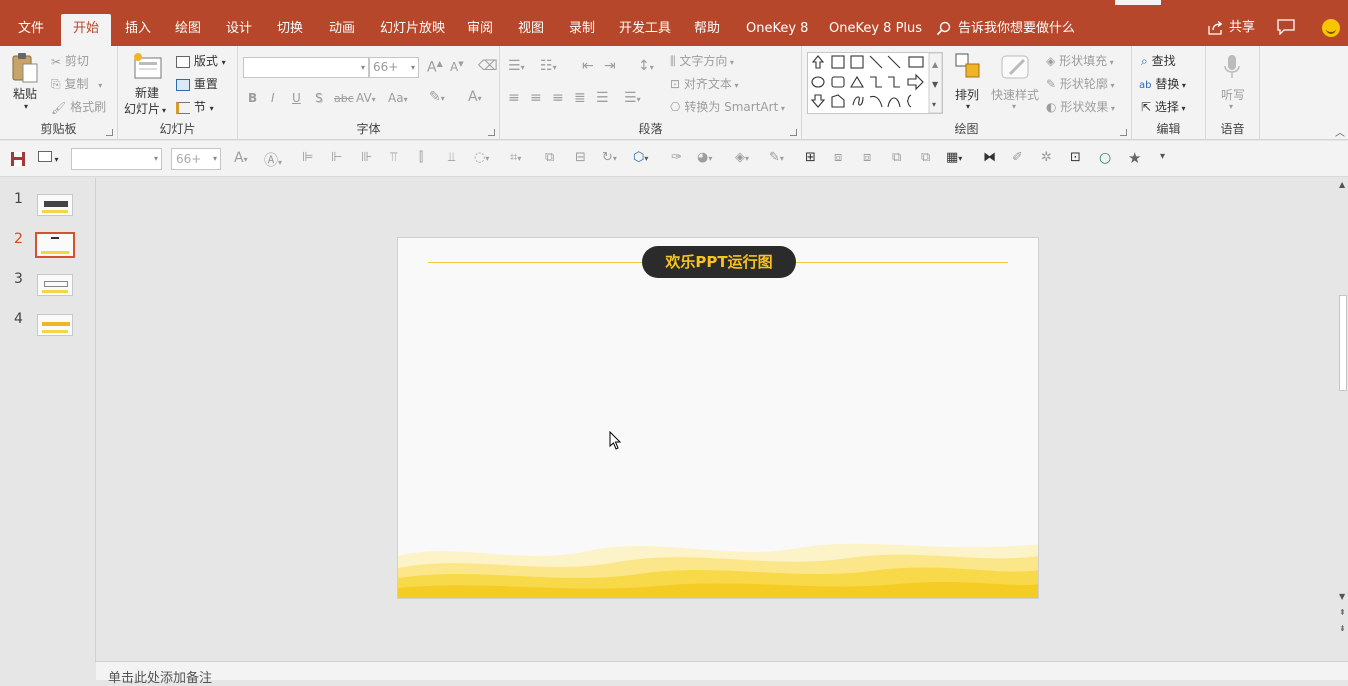  I want to click on qat-rotate-icon: ↻▾, so click(609, 157).